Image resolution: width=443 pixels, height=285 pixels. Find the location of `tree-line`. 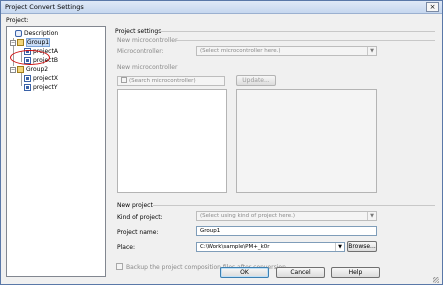

tree-line is located at coordinates (21, 79).